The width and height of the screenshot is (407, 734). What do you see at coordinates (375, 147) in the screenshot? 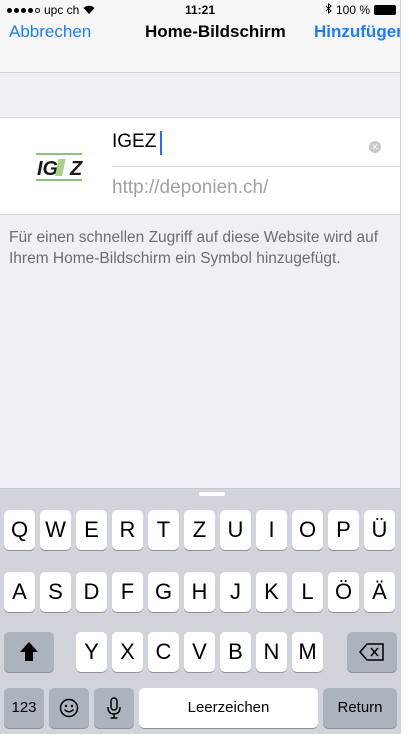
I see `clear-icon: ✕` at bounding box center [375, 147].